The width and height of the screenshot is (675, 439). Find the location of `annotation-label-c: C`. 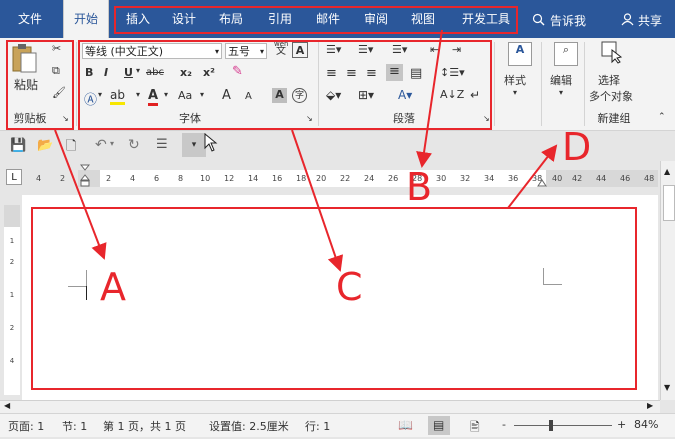

annotation-label-c: C is located at coordinates (349, 287).